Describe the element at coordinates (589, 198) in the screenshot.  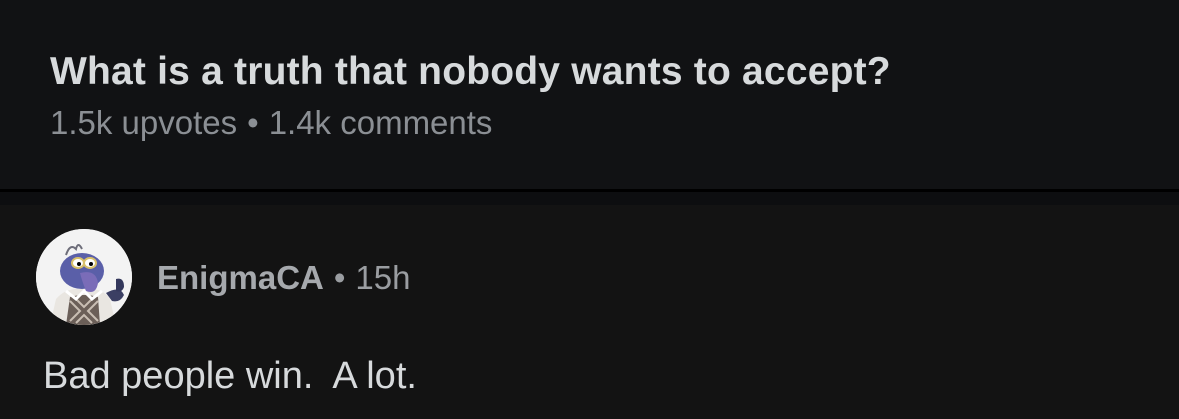
I see `section-gap` at that location.